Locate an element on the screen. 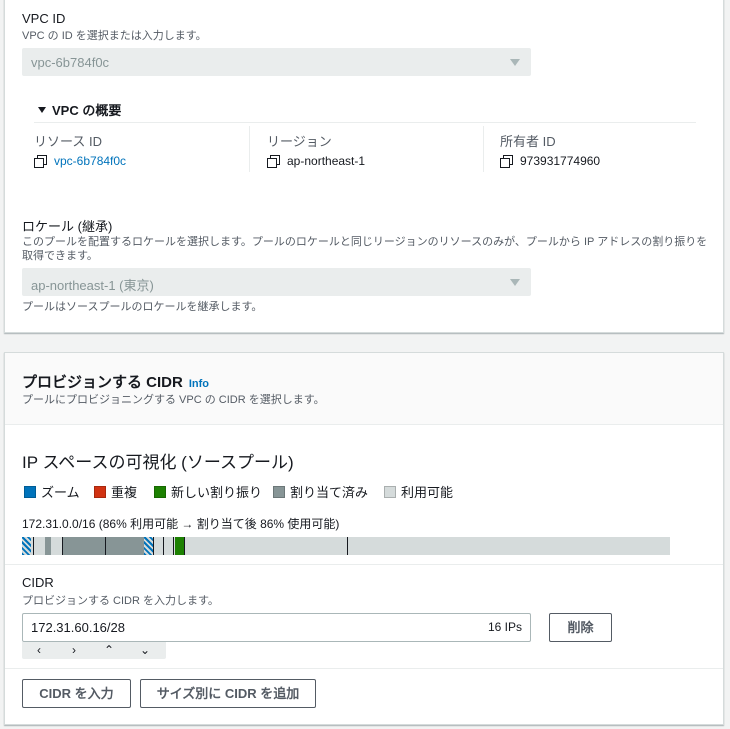  legend-available: 利用可能 is located at coordinates (418, 491).